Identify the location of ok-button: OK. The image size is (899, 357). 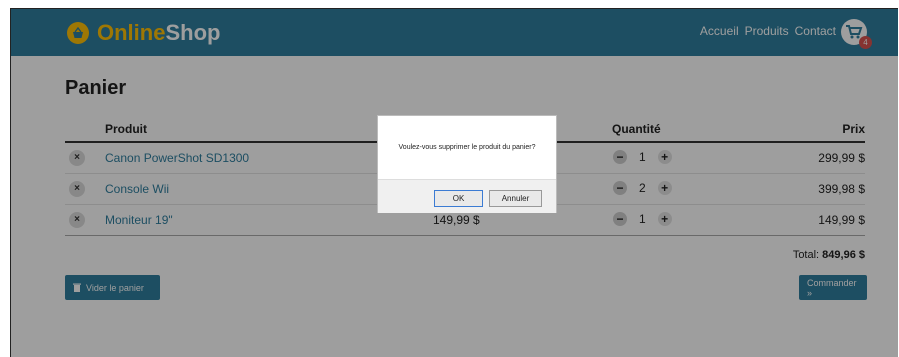
(458, 198).